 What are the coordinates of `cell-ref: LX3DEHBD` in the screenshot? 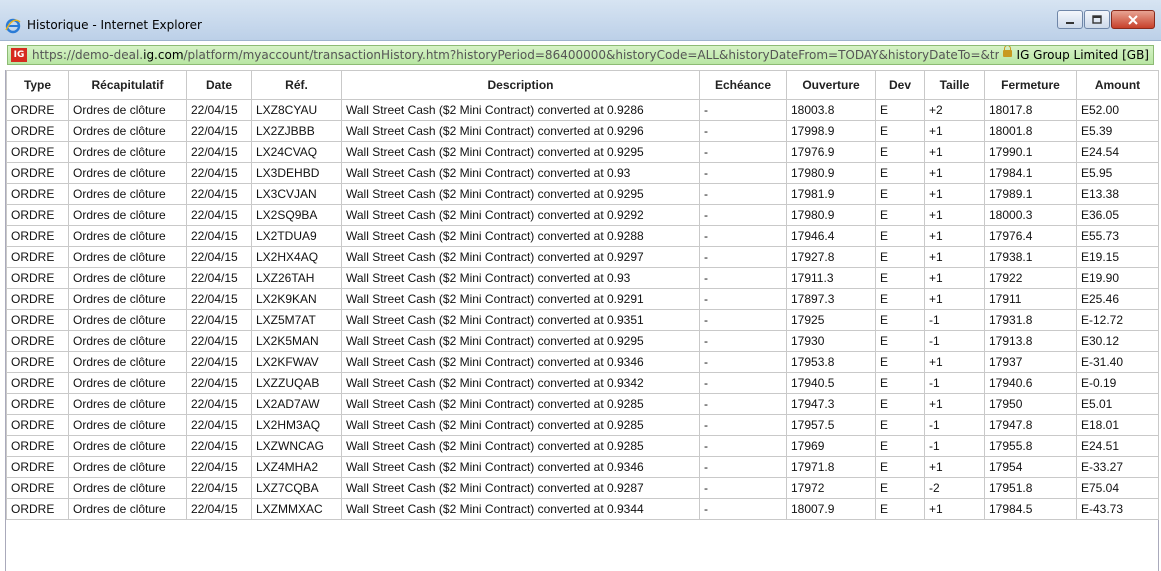 It's located at (296, 173).